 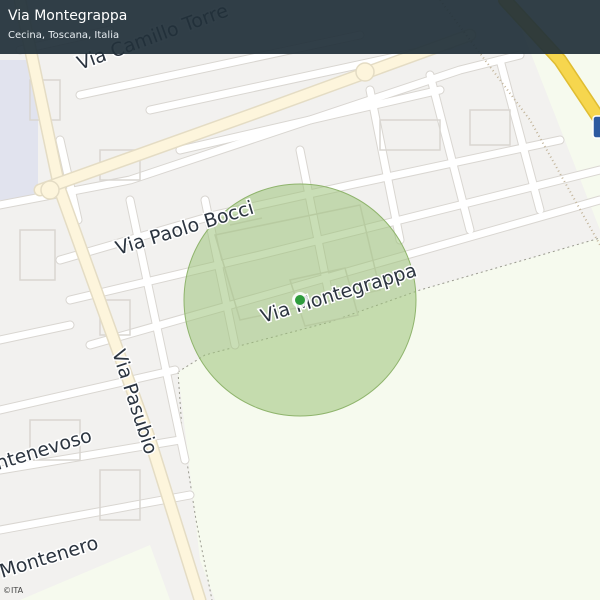 What do you see at coordinates (596, 127) in the screenshot?
I see `route-shield-icon` at bounding box center [596, 127].